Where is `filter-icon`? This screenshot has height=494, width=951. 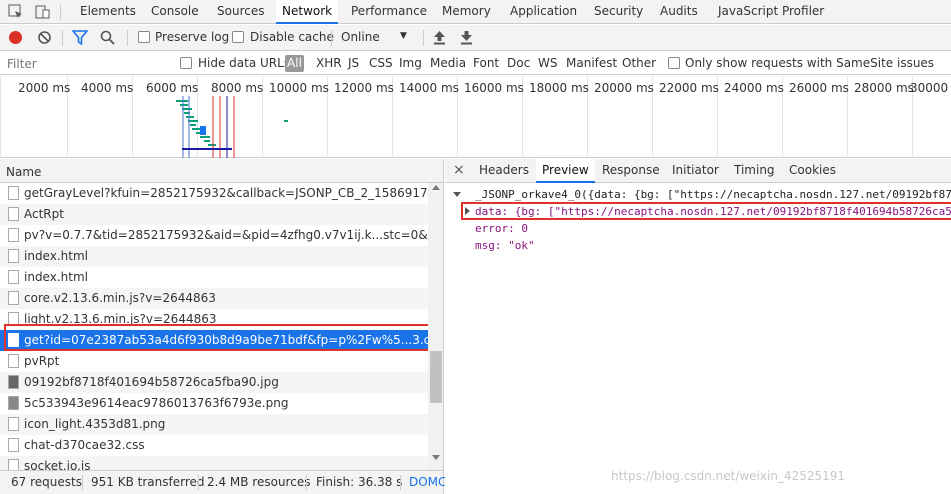
filter-icon is located at coordinates (80, 39).